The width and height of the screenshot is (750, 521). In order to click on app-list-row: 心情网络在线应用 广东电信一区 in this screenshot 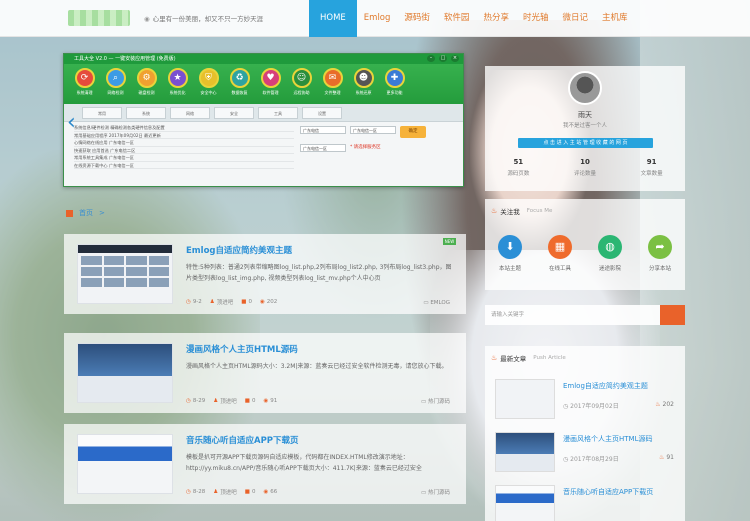, I will do `click(184, 143)`.